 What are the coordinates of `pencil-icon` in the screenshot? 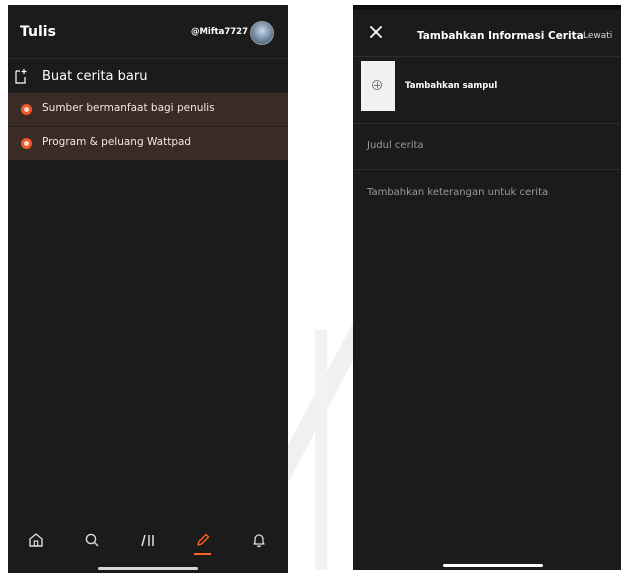 It's located at (203, 540).